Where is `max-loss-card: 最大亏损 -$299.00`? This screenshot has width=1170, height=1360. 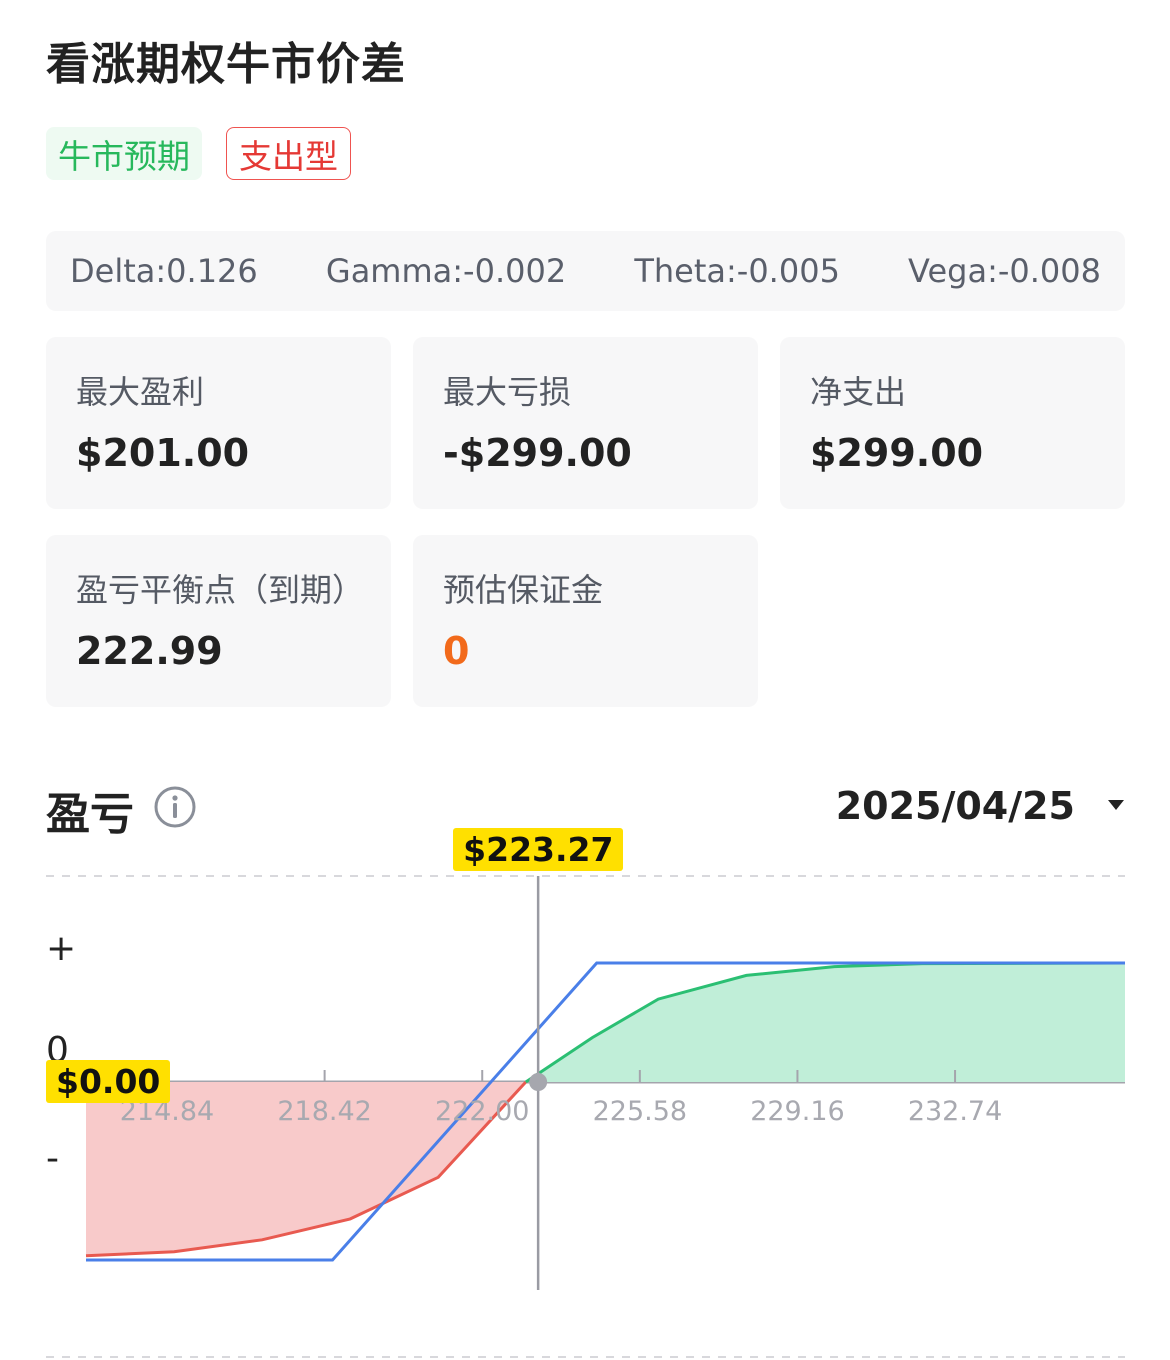 max-loss-card: 最大亏损 -$299.00 is located at coordinates (585, 423).